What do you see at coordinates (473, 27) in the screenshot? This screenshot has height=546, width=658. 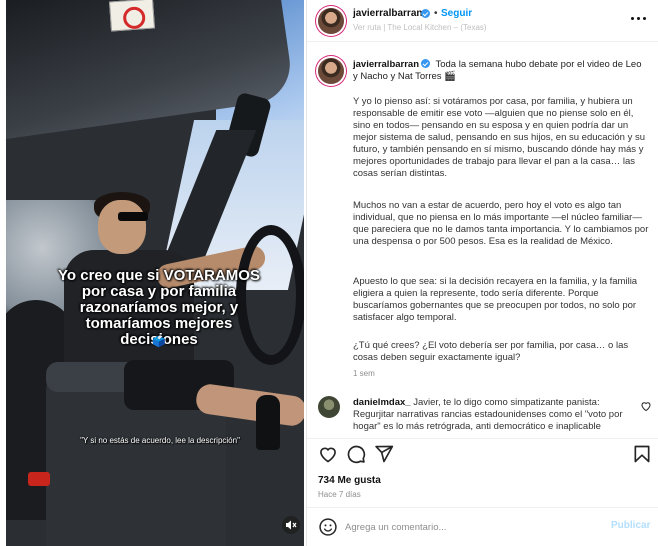 I see `post-location: Ver ruta | The Local Kitchen – (Texas)` at bounding box center [473, 27].